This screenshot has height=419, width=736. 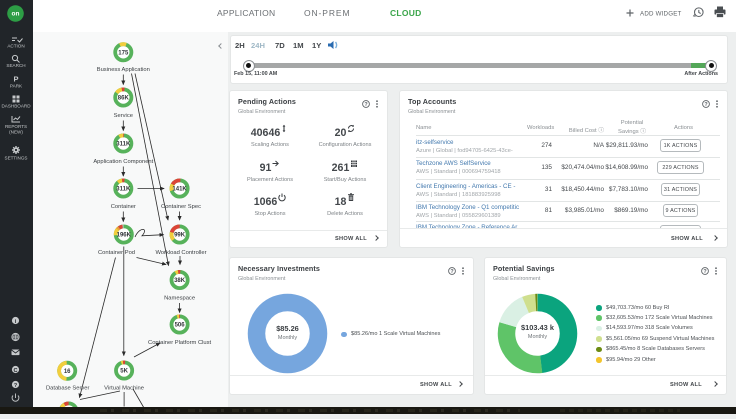 I want to click on svg-text: DASHBOARD, so click(x=16, y=106).